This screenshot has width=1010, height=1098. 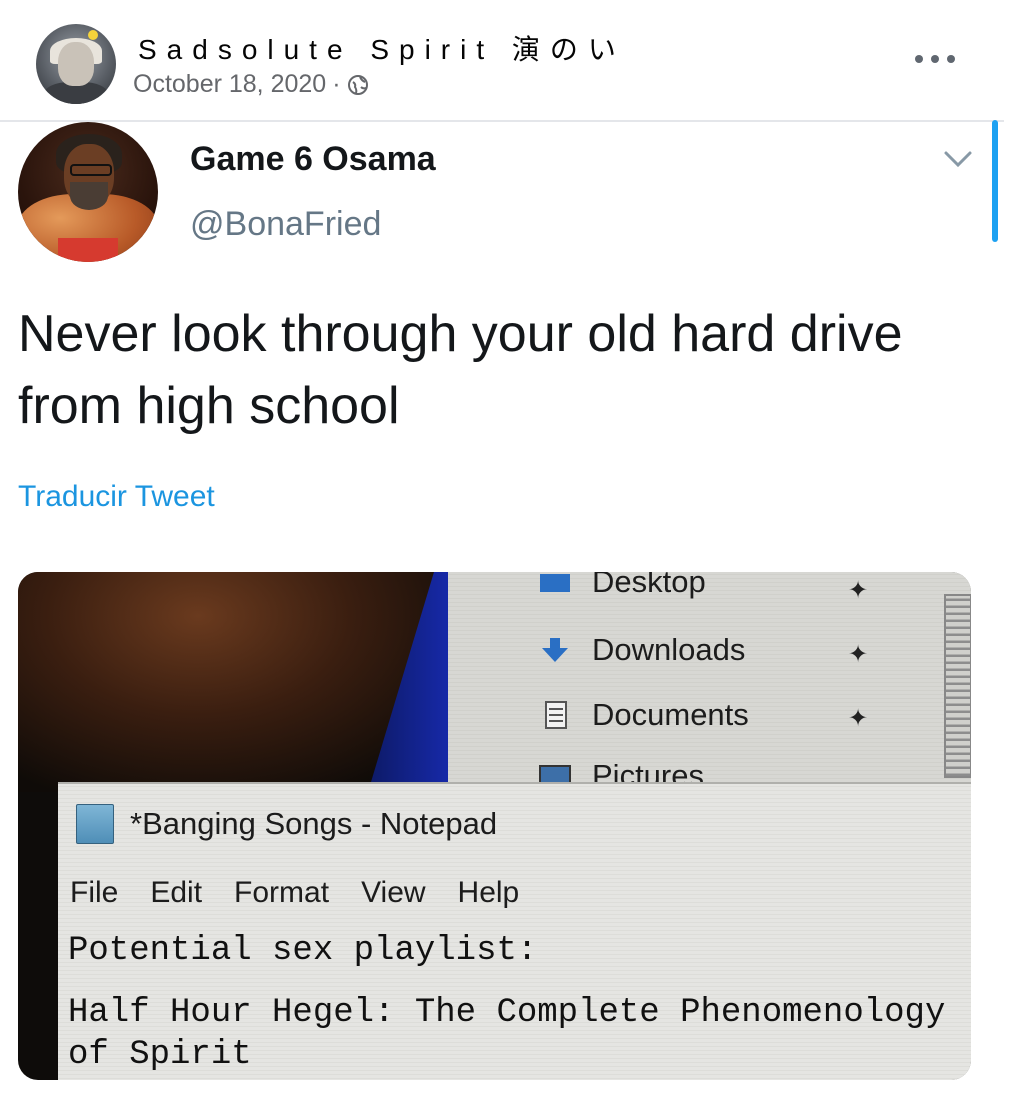 I want to click on tweet-display-name: Game 6 Osama, so click(x=313, y=159).